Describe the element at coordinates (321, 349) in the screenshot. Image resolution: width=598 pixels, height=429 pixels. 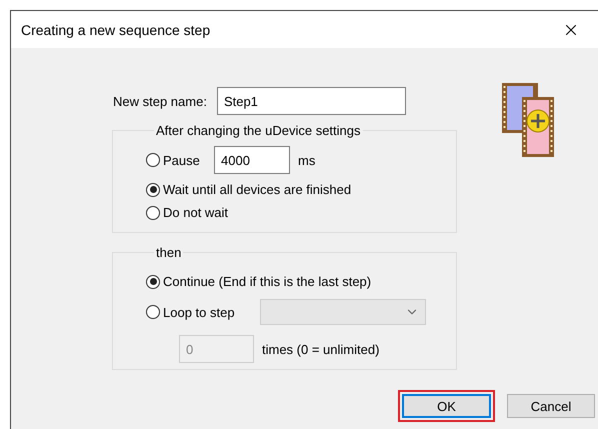
I see `loop-count-label: times (0 = unlimited)` at that location.